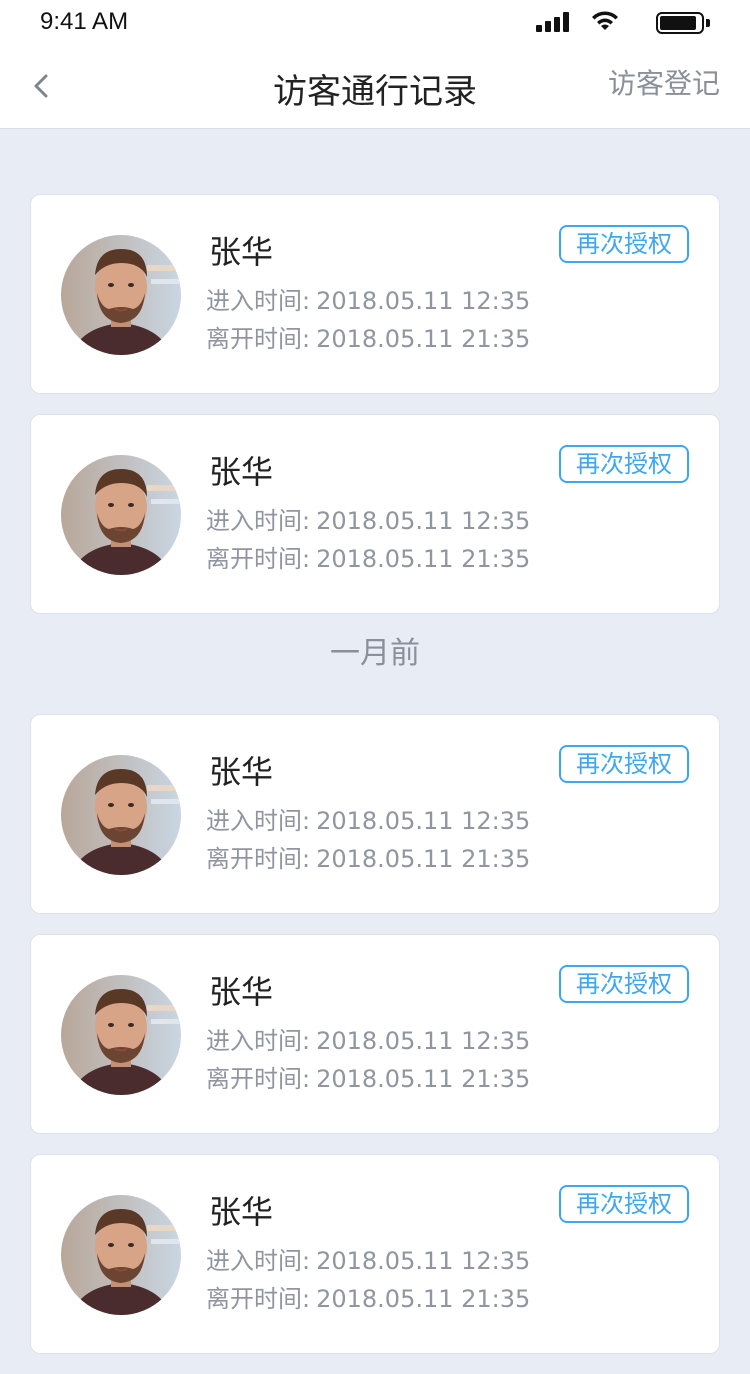 This screenshot has height=1374, width=750. I want to click on section-label: 一月前, so click(375, 653).